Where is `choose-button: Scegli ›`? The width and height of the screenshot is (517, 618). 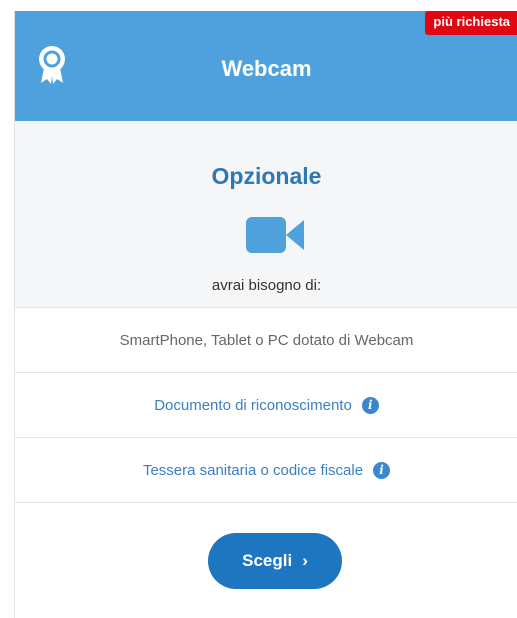 choose-button: Scegli › is located at coordinates (275, 561).